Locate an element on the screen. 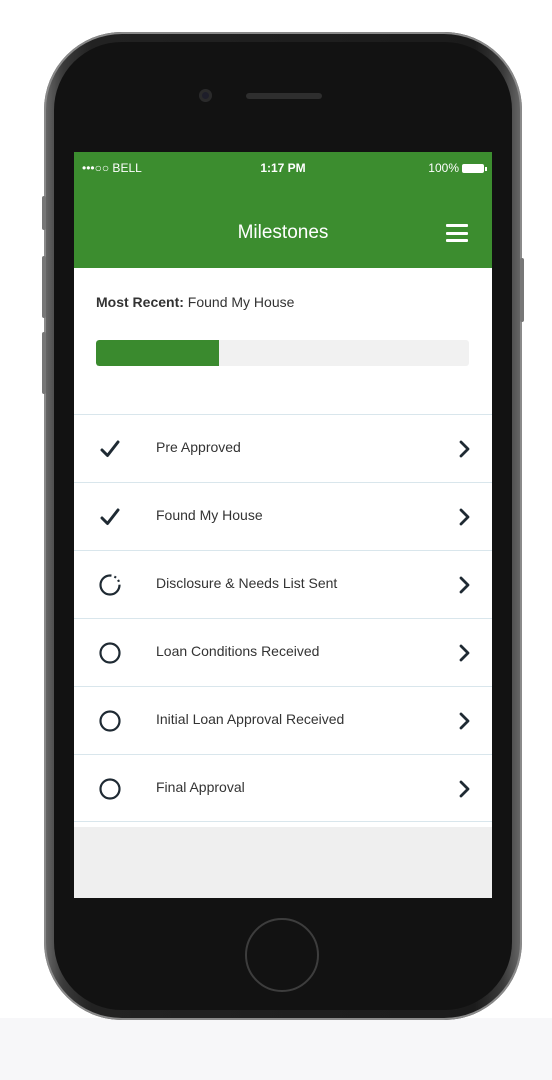 The height and width of the screenshot is (1080, 552). milestone-label: Found My House is located at coordinates (209, 515).